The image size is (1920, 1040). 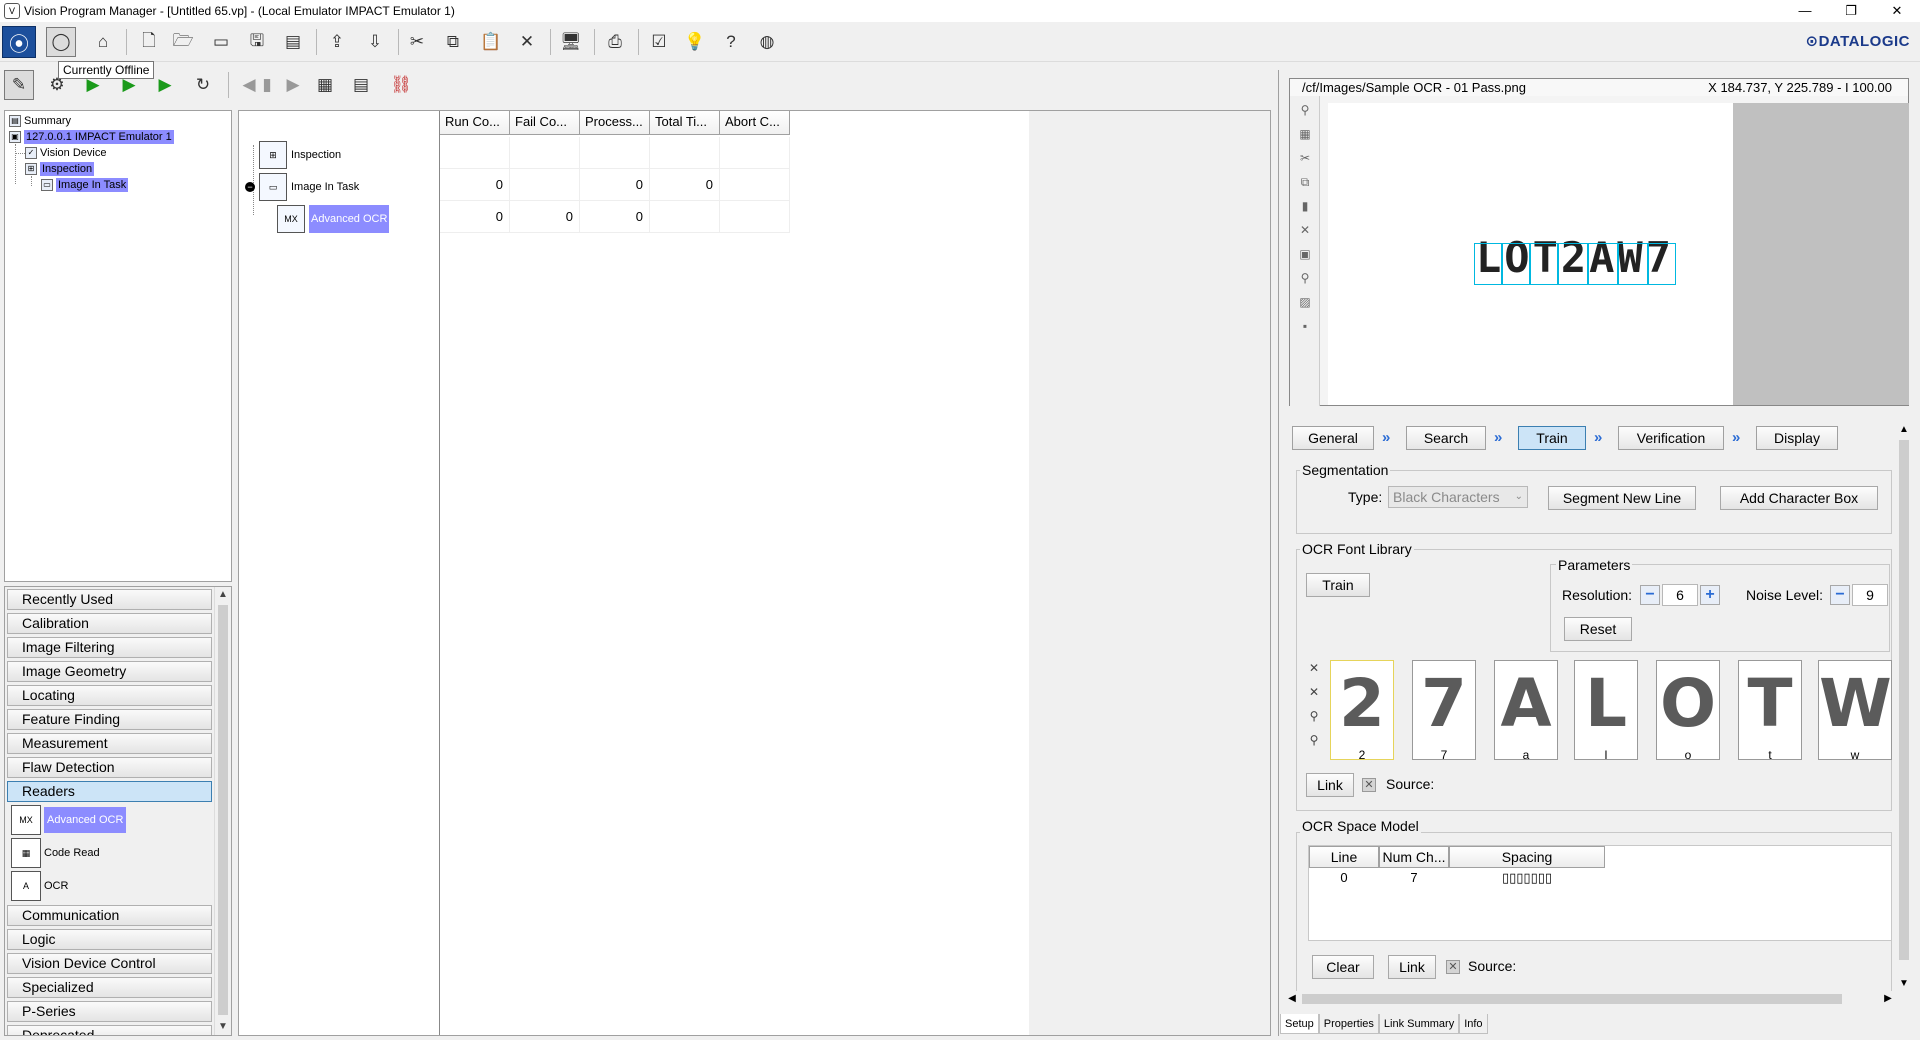 I want to click on scroll-down-icon: ▼, so click(x=1904, y=984).